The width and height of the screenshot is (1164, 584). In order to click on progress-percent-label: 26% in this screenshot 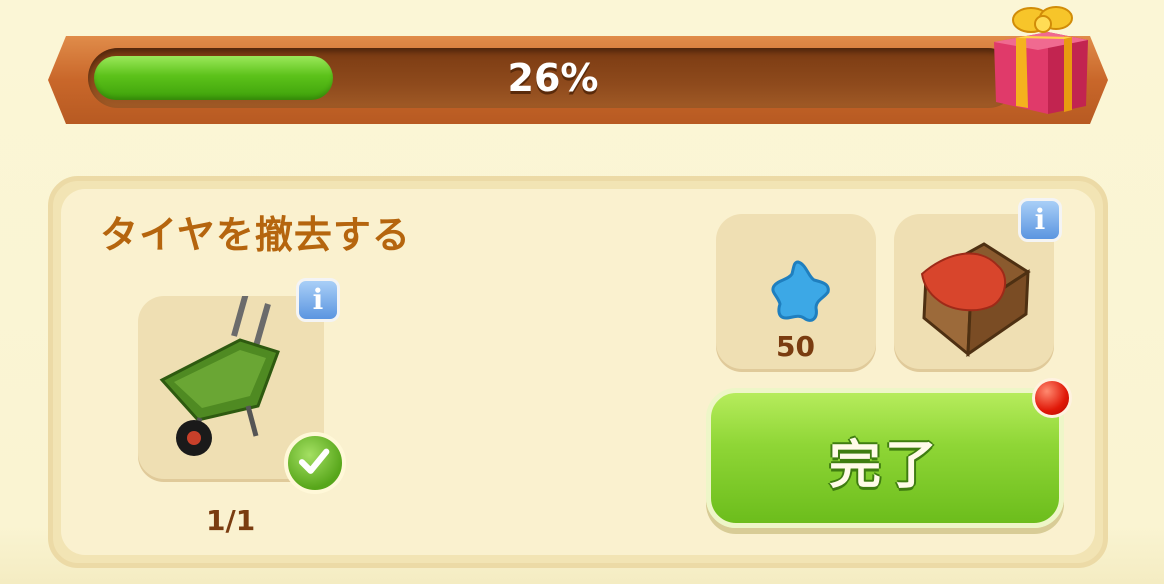, I will do `click(553, 78)`.